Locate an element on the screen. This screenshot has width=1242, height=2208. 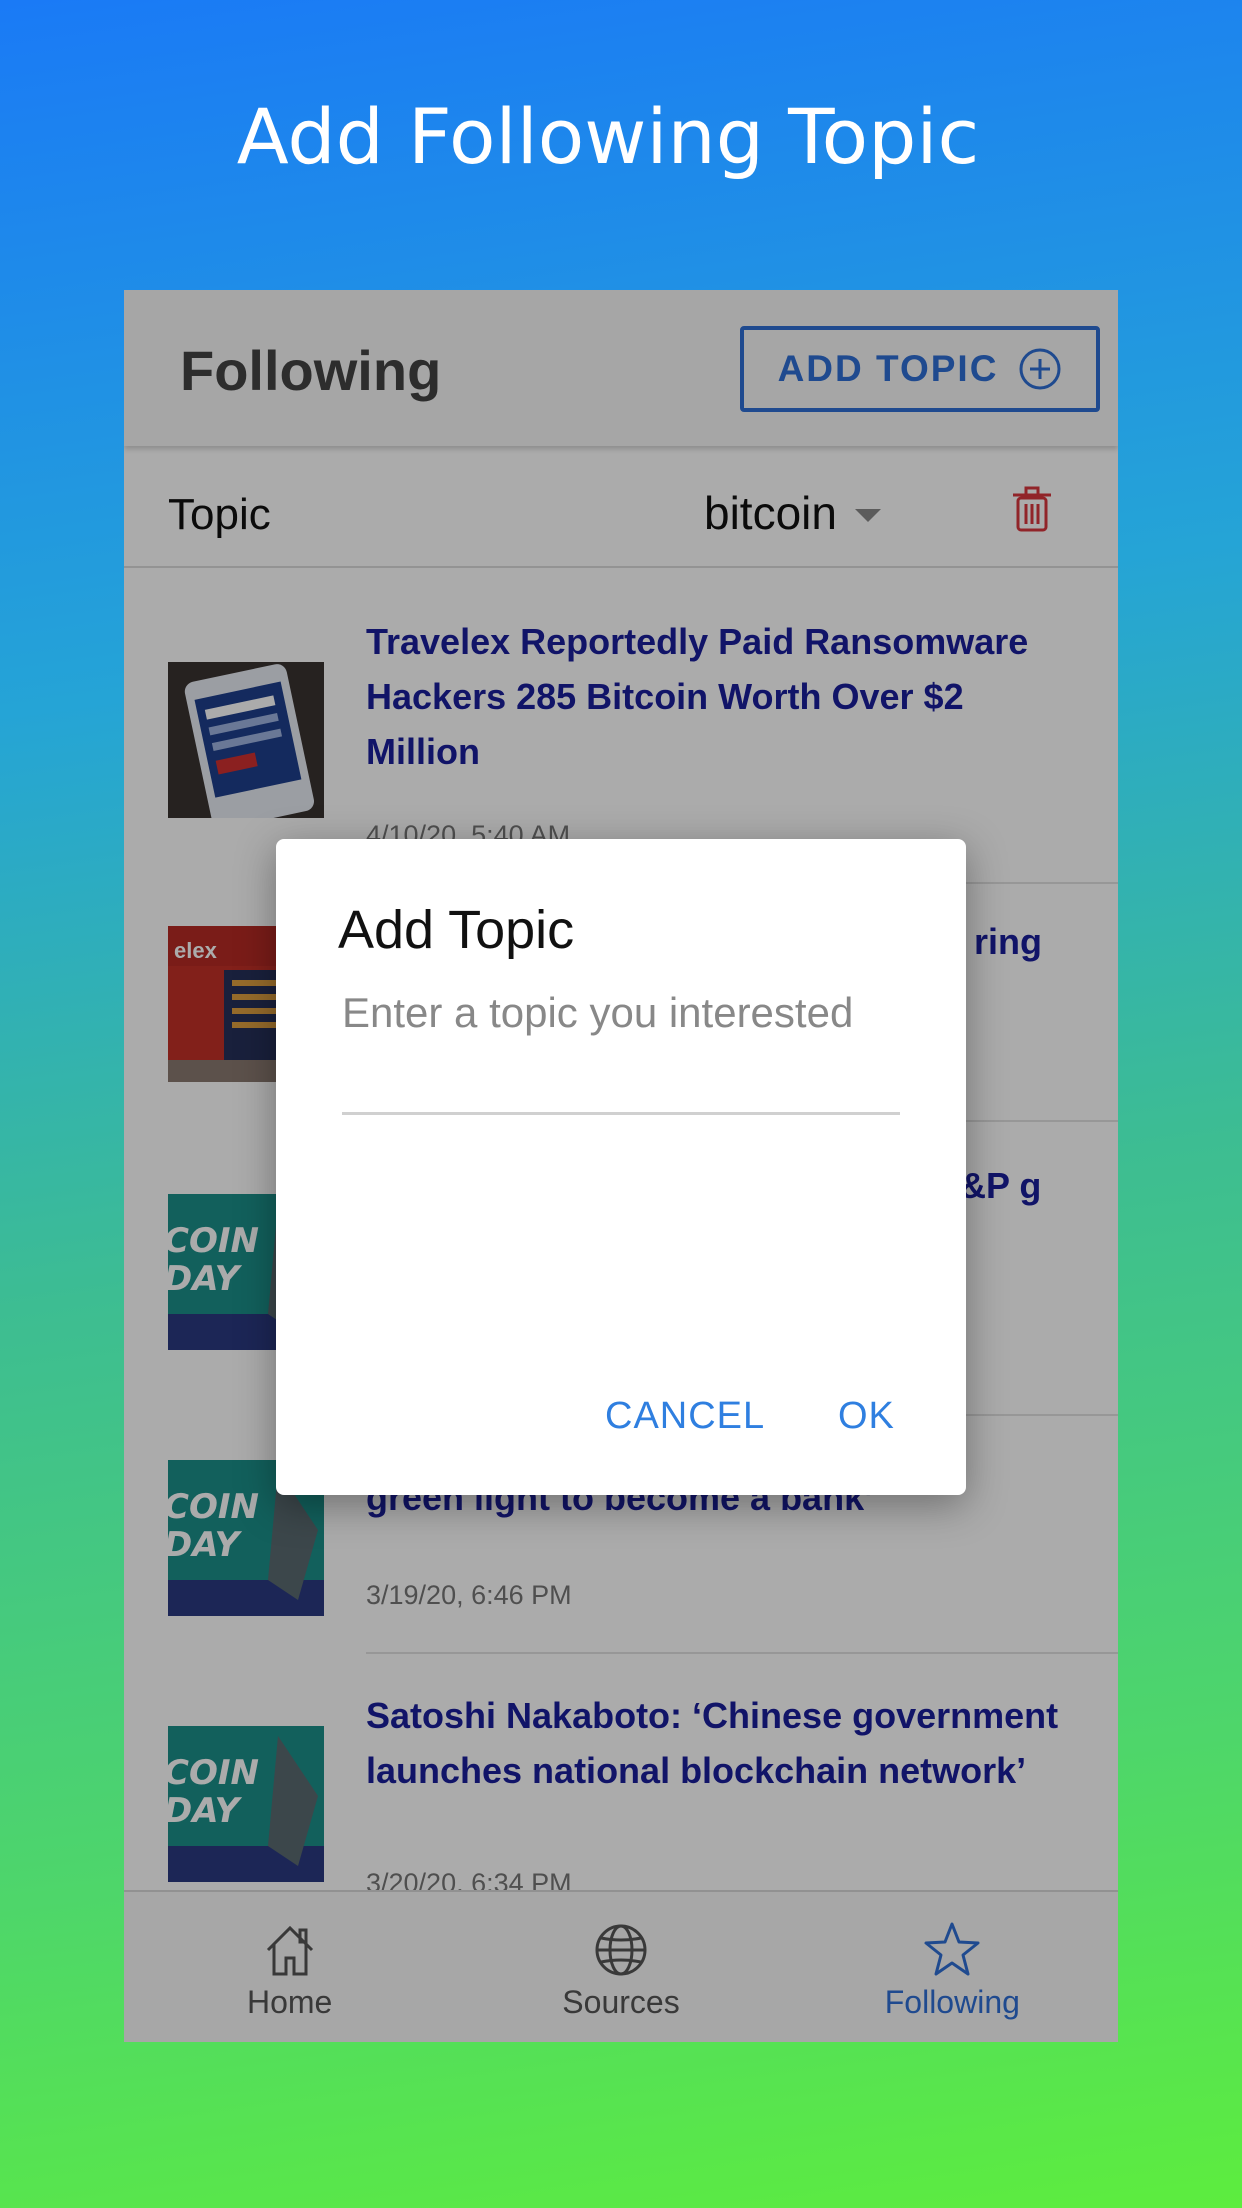
dialog-title: Add Topic is located at coordinates (456, 930).